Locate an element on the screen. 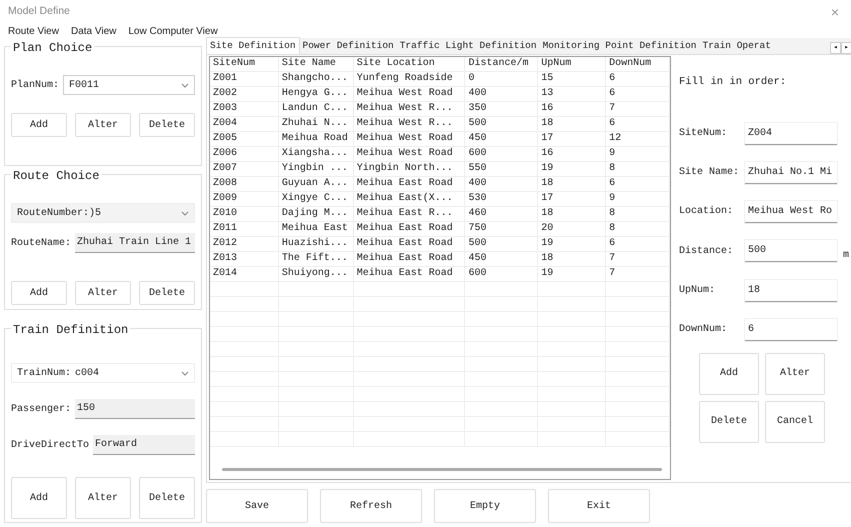 This screenshot has height=527, width=851. dropdown: RouteNumber:)5 is located at coordinates (103, 213).